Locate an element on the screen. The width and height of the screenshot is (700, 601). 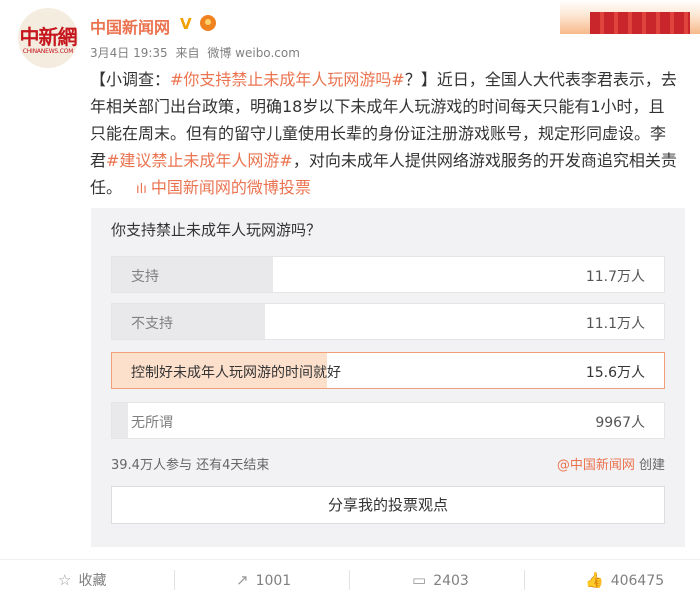
like-button: 👍 406475 is located at coordinates (624, 580).